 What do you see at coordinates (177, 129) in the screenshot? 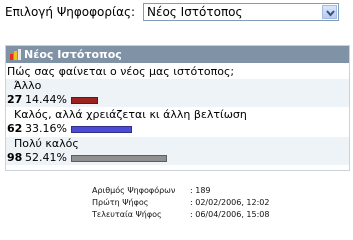
I see `option-result-row: 62 33.16%` at bounding box center [177, 129].